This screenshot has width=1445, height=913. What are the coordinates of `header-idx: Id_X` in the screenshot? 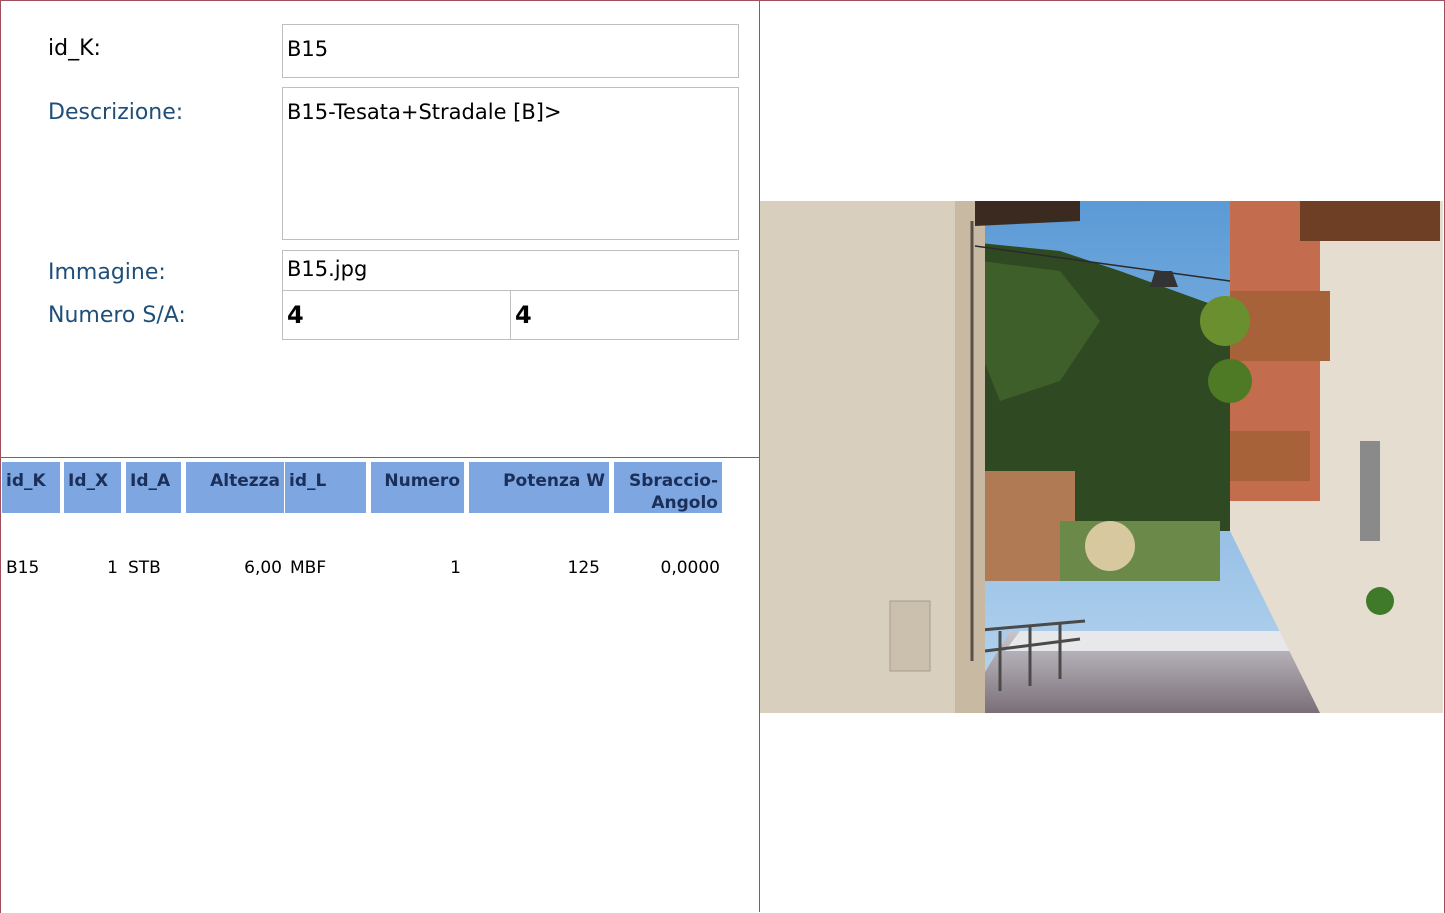 It's located at (92, 487).